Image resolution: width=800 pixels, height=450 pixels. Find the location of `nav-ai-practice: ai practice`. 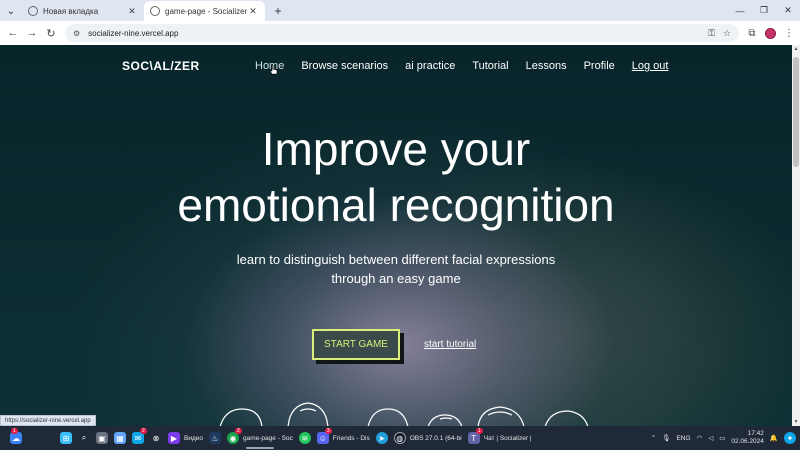

nav-ai-practice: ai practice is located at coordinates (430, 66).